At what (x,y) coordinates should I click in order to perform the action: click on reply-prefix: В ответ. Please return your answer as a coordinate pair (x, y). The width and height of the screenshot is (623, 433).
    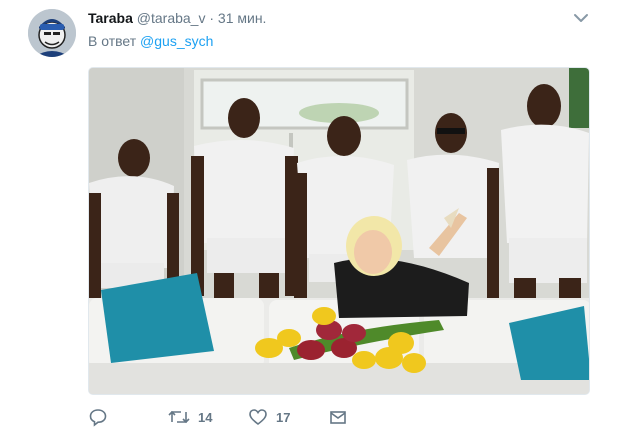
    Looking at the image, I should click on (112, 41).